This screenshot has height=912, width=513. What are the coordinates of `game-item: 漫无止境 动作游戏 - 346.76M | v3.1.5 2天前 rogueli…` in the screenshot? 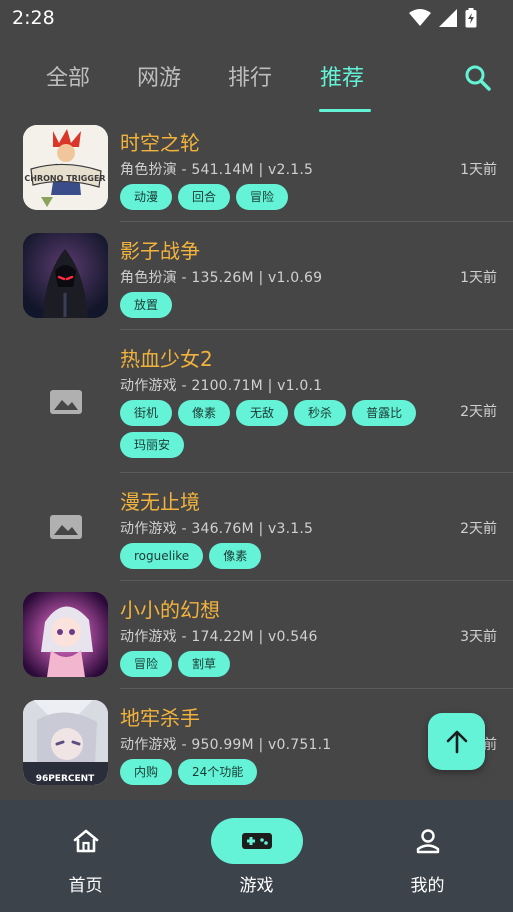 It's located at (256, 527).